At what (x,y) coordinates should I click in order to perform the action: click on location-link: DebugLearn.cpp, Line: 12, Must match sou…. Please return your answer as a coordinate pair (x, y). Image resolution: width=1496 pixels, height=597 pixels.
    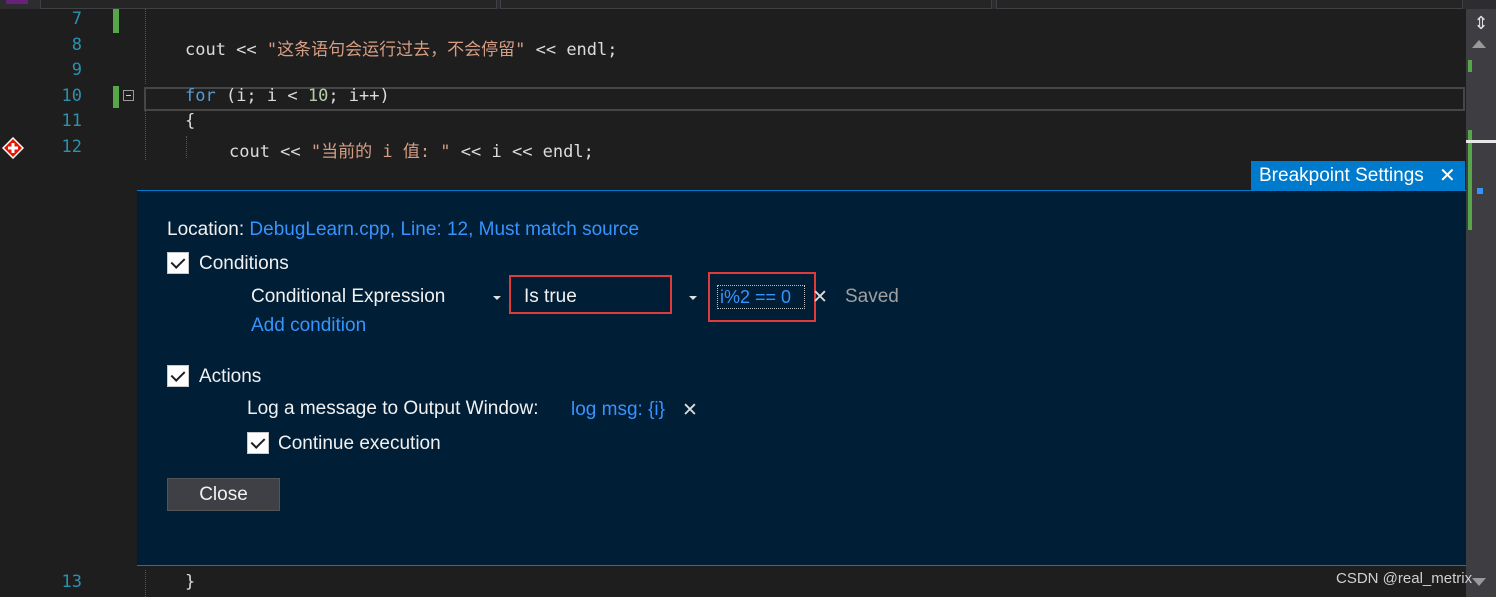
    Looking at the image, I should click on (444, 229).